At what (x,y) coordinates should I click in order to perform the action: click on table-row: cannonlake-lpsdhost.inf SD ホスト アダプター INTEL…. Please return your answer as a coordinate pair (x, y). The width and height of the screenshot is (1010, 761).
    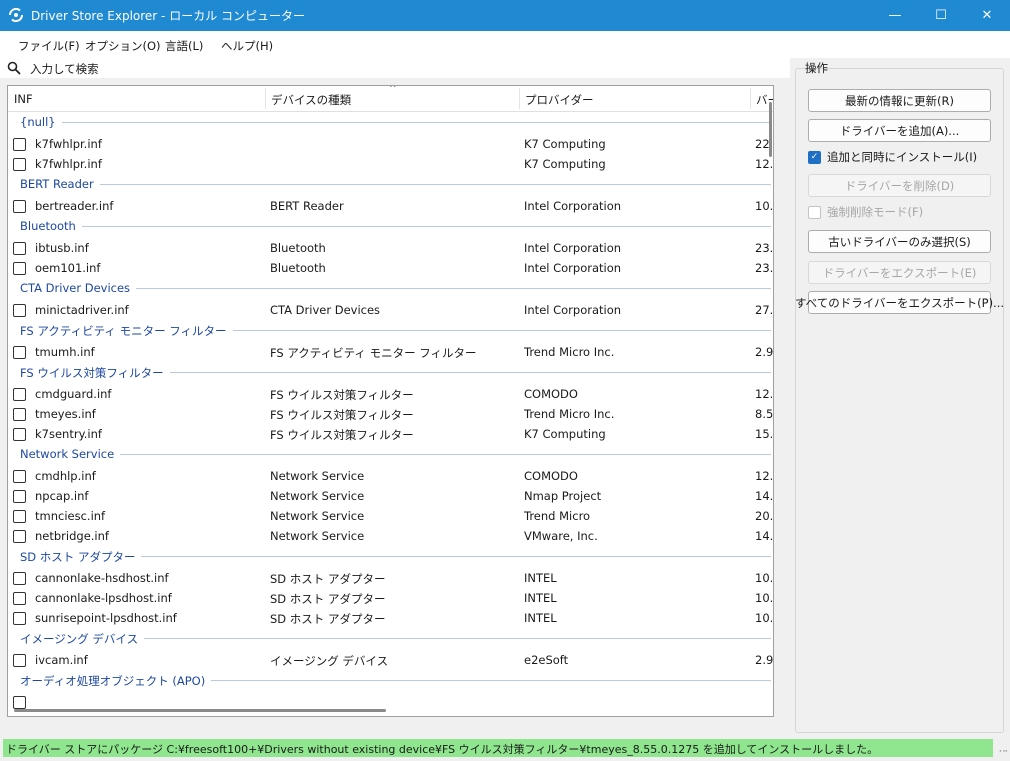
    Looking at the image, I should click on (390, 598).